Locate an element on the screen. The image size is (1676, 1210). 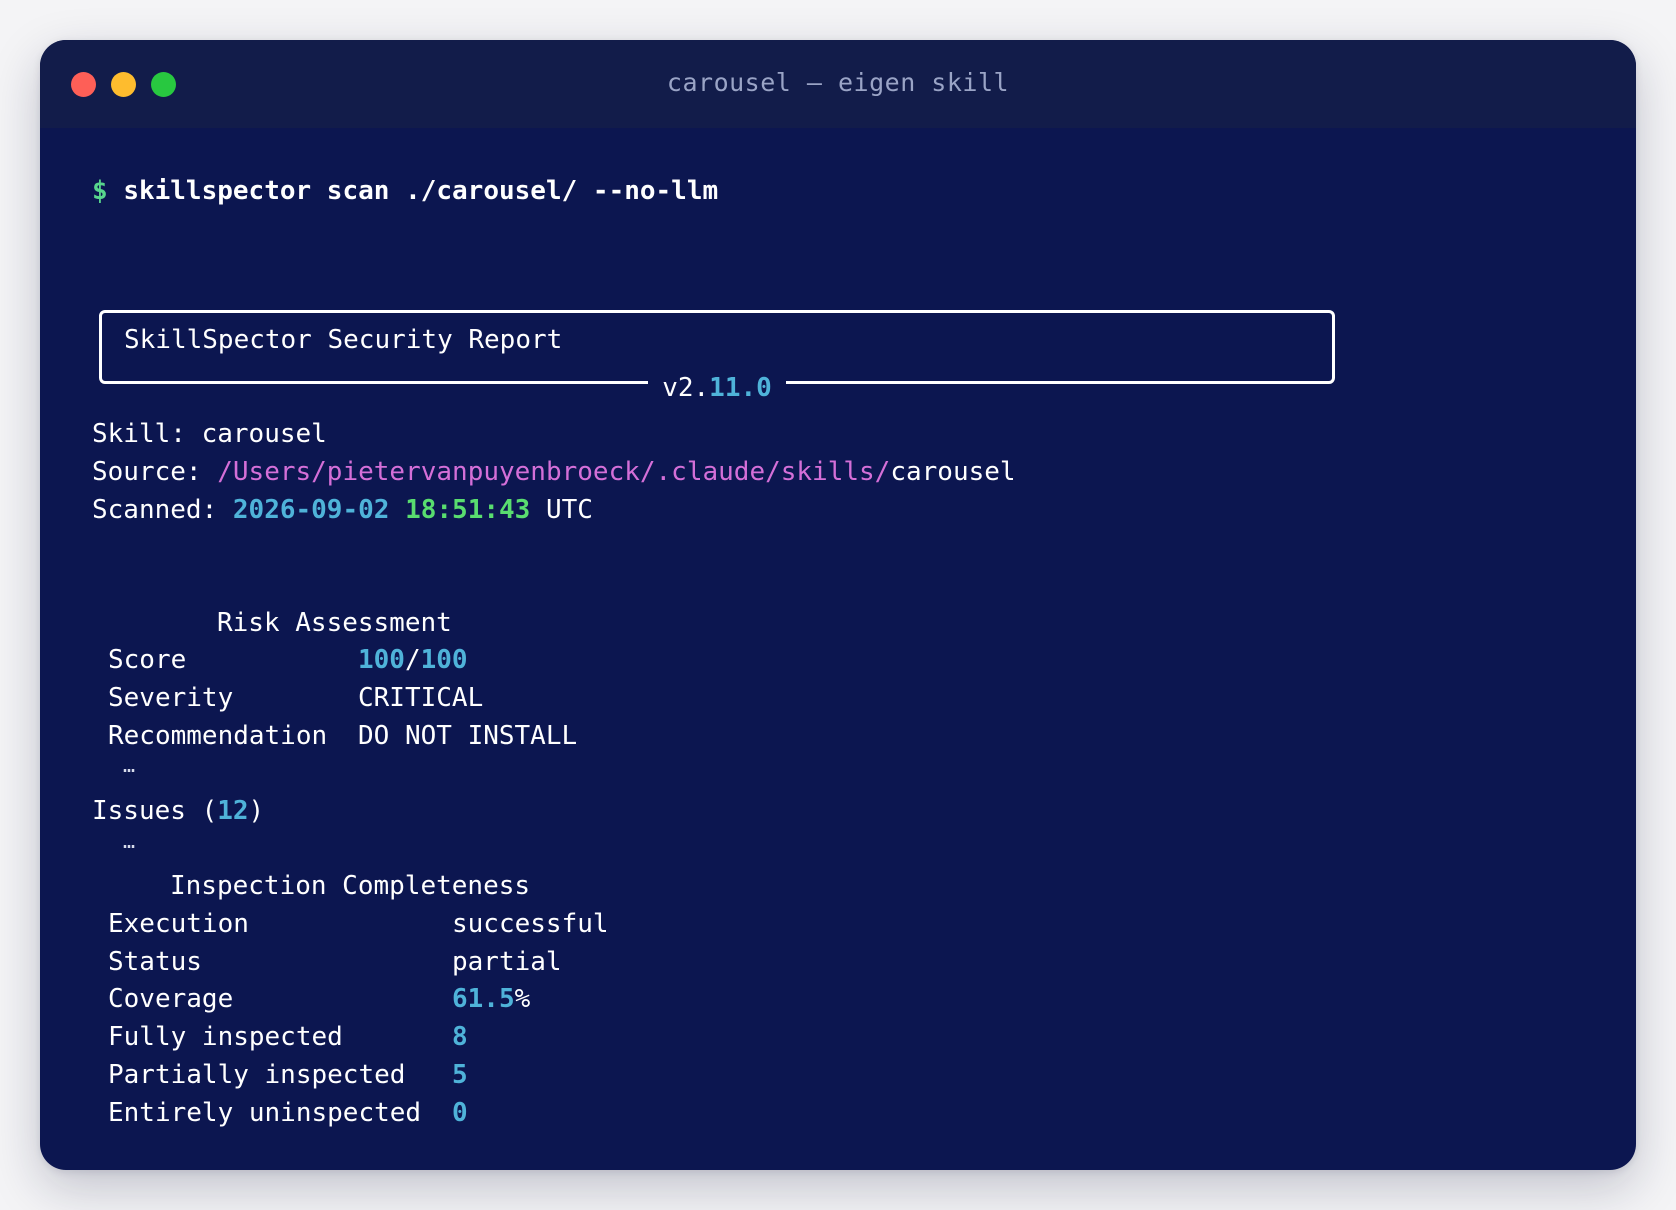
skill-line: Skill: carousel is located at coordinates (209, 434).